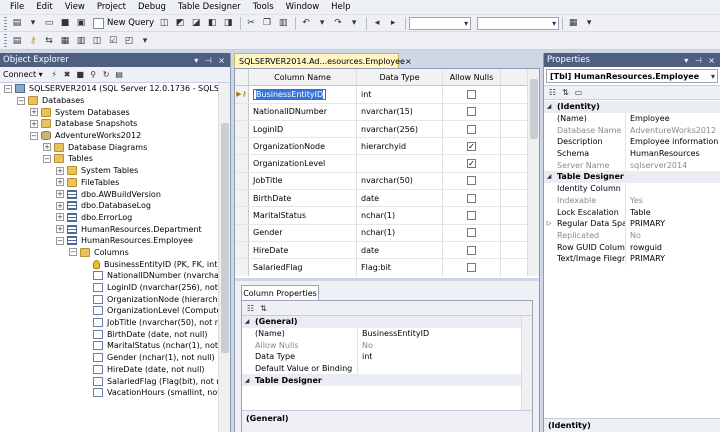 The image size is (720, 432). Describe the element at coordinates (518, 23) in the screenshot. I see `search-combo` at that location.